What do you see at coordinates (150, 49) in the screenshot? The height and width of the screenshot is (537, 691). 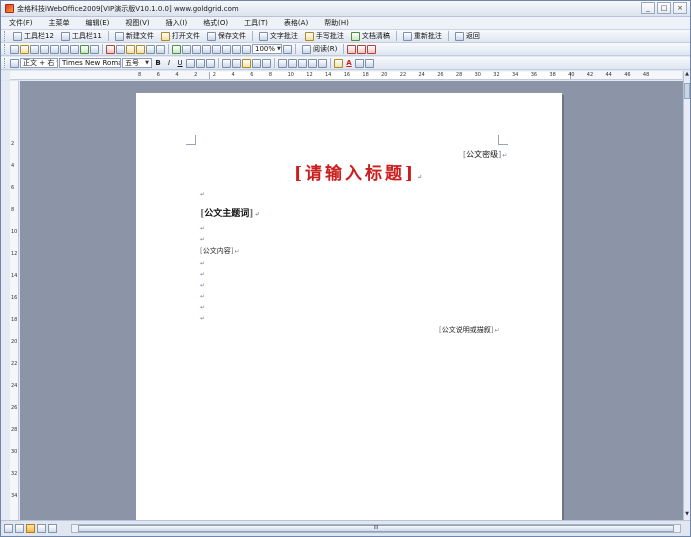 I see `undo-icon` at bounding box center [150, 49].